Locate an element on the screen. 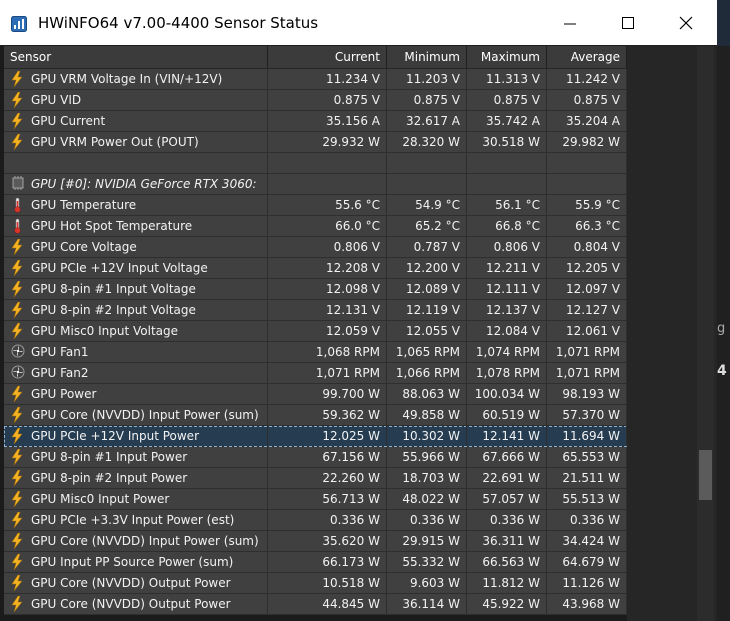  value-average: 12.097 V is located at coordinates (587, 289).